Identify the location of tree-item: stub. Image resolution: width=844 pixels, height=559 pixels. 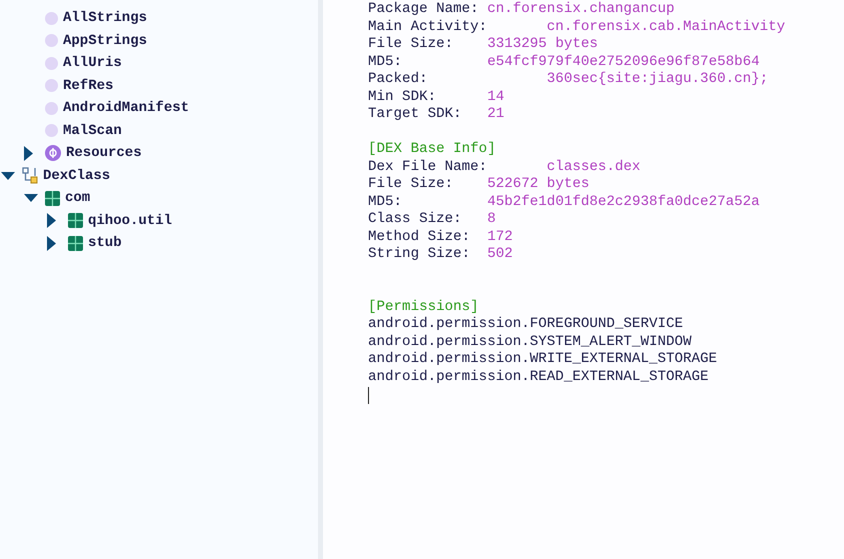
(105, 243).